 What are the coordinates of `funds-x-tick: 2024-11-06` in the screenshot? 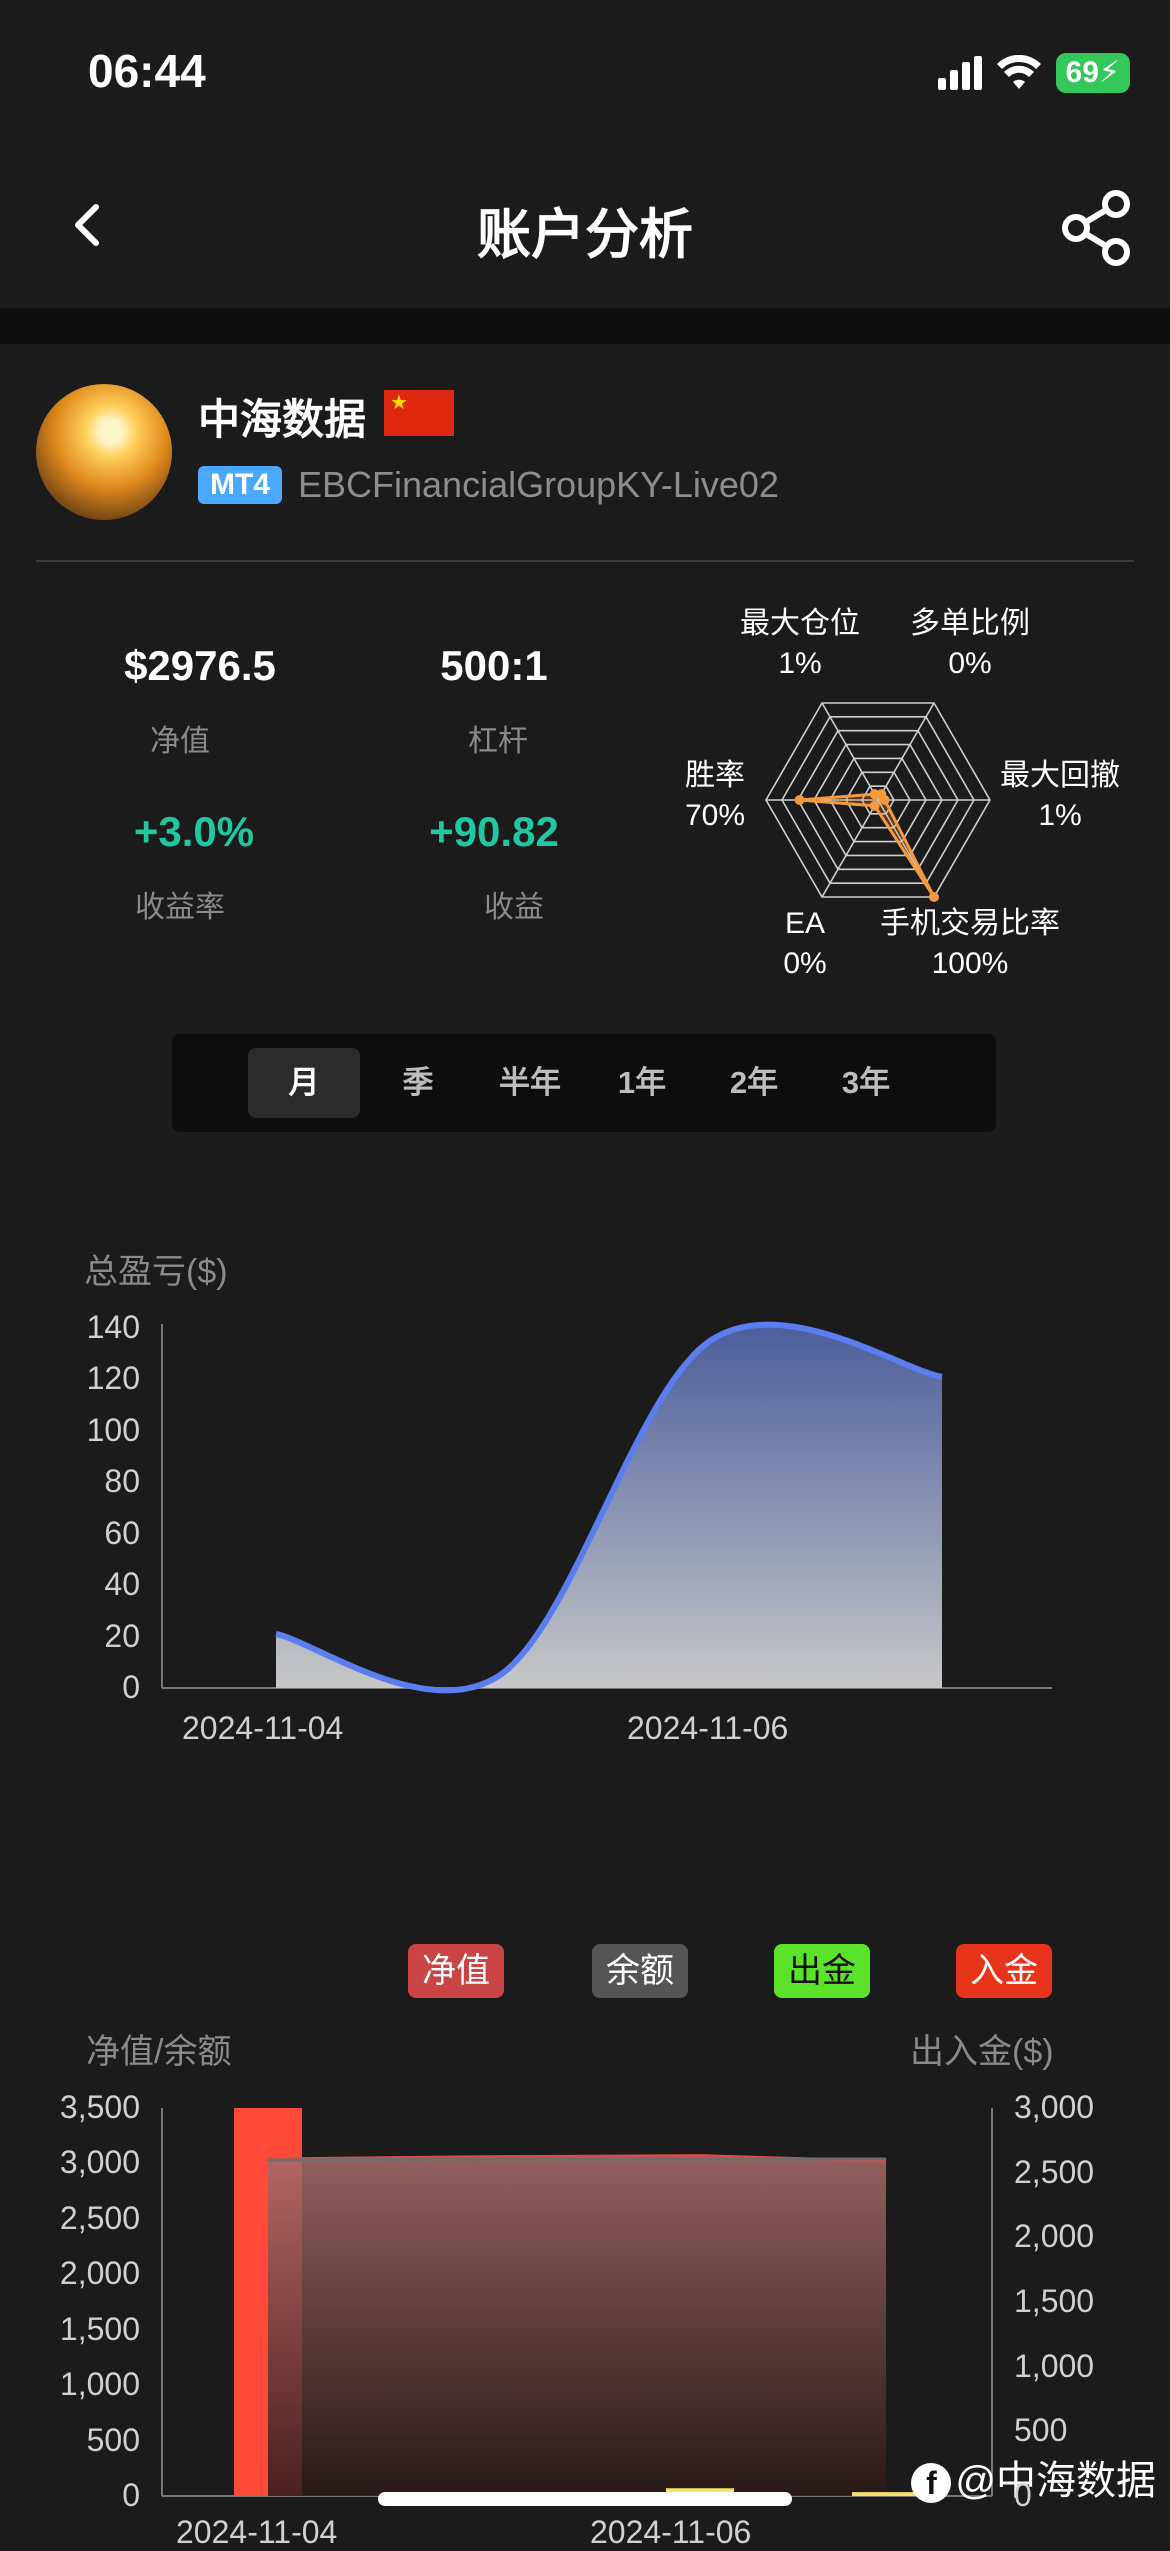 It's located at (671, 2532).